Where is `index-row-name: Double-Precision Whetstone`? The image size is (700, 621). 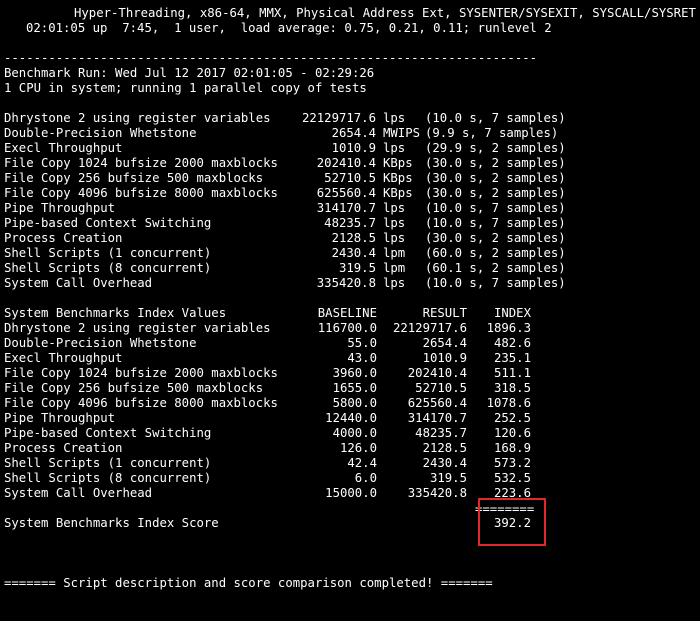
index-row-name: Double-Precision Whetstone is located at coordinates (100, 343).